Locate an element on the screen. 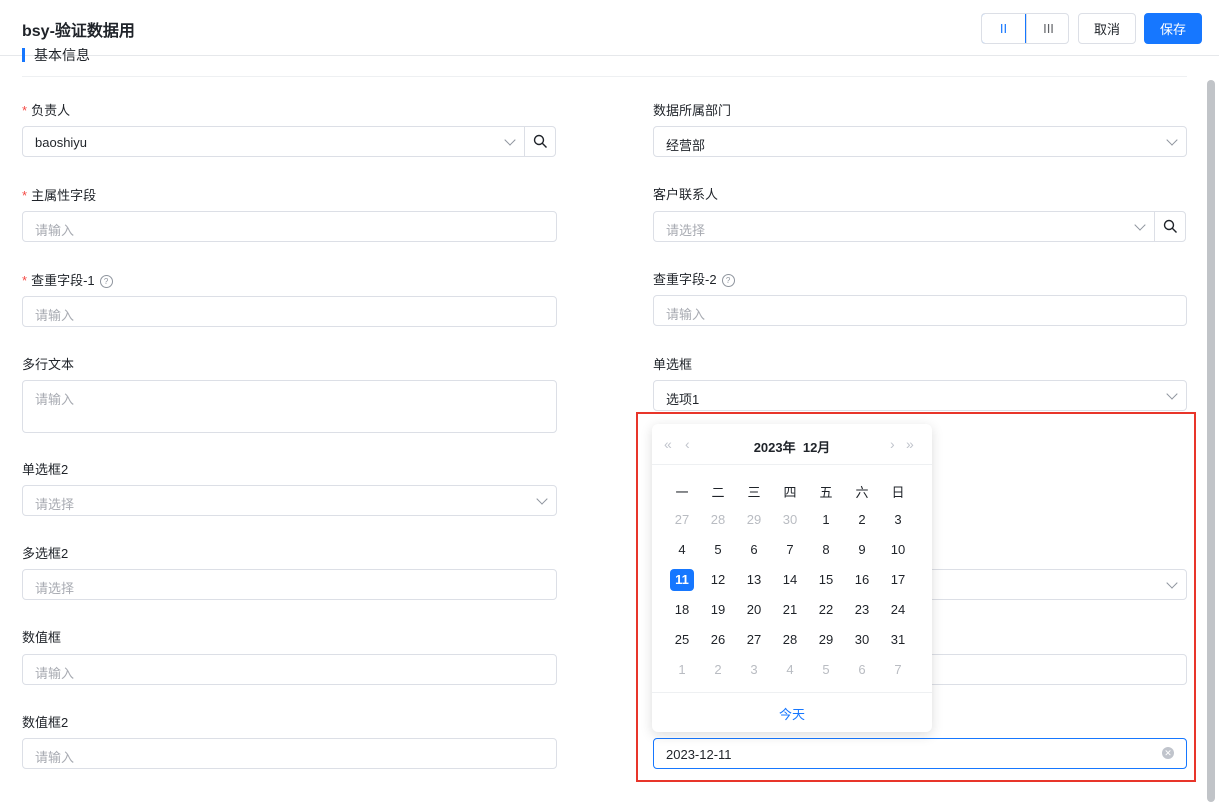  contact-select: 请选择 is located at coordinates (904, 226).